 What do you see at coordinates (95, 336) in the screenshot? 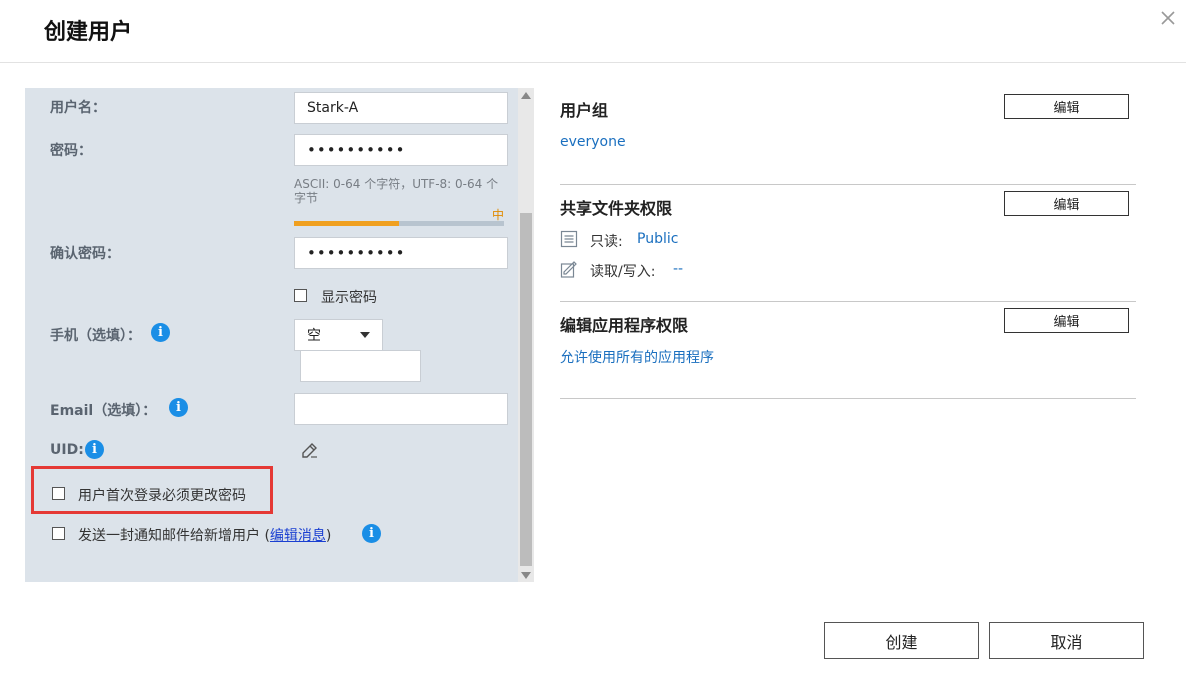
I see `phone-label: 手机（选填）：` at bounding box center [95, 336].